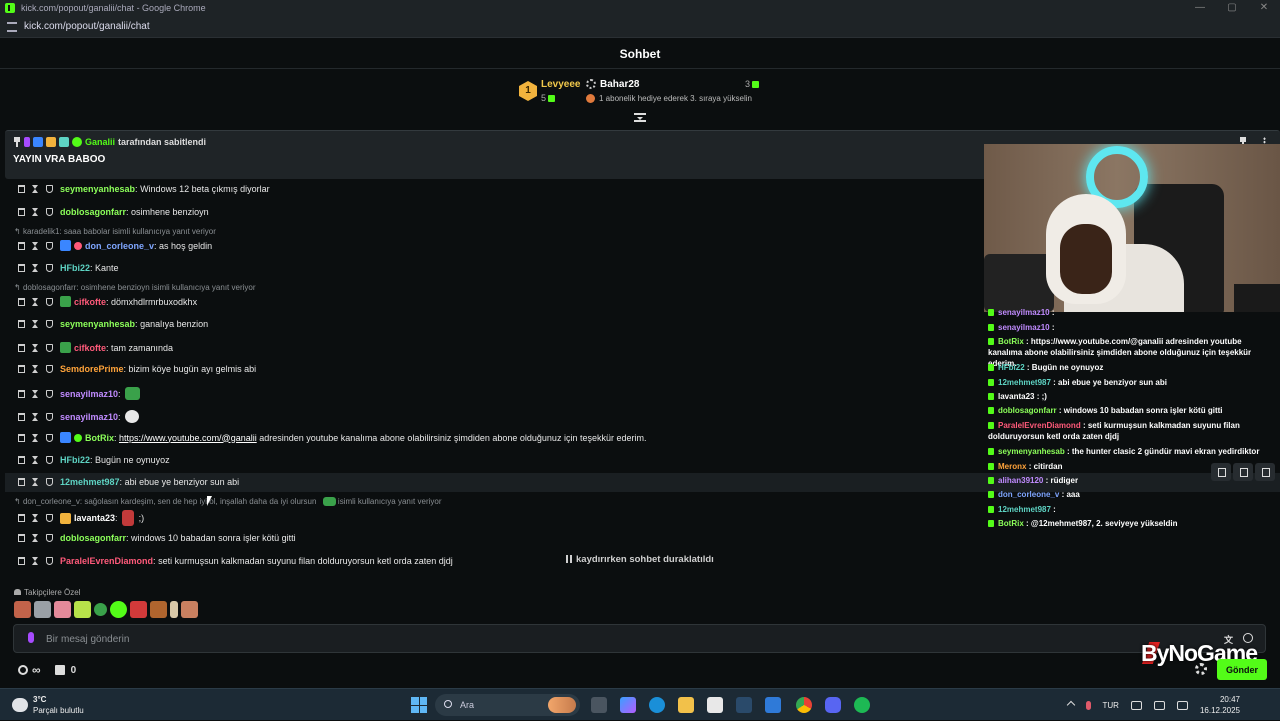 The height and width of the screenshot is (721, 1280). Describe the element at coordinates (66, 670) in the screenshot. I see `gift-box-display: 0` at that location.